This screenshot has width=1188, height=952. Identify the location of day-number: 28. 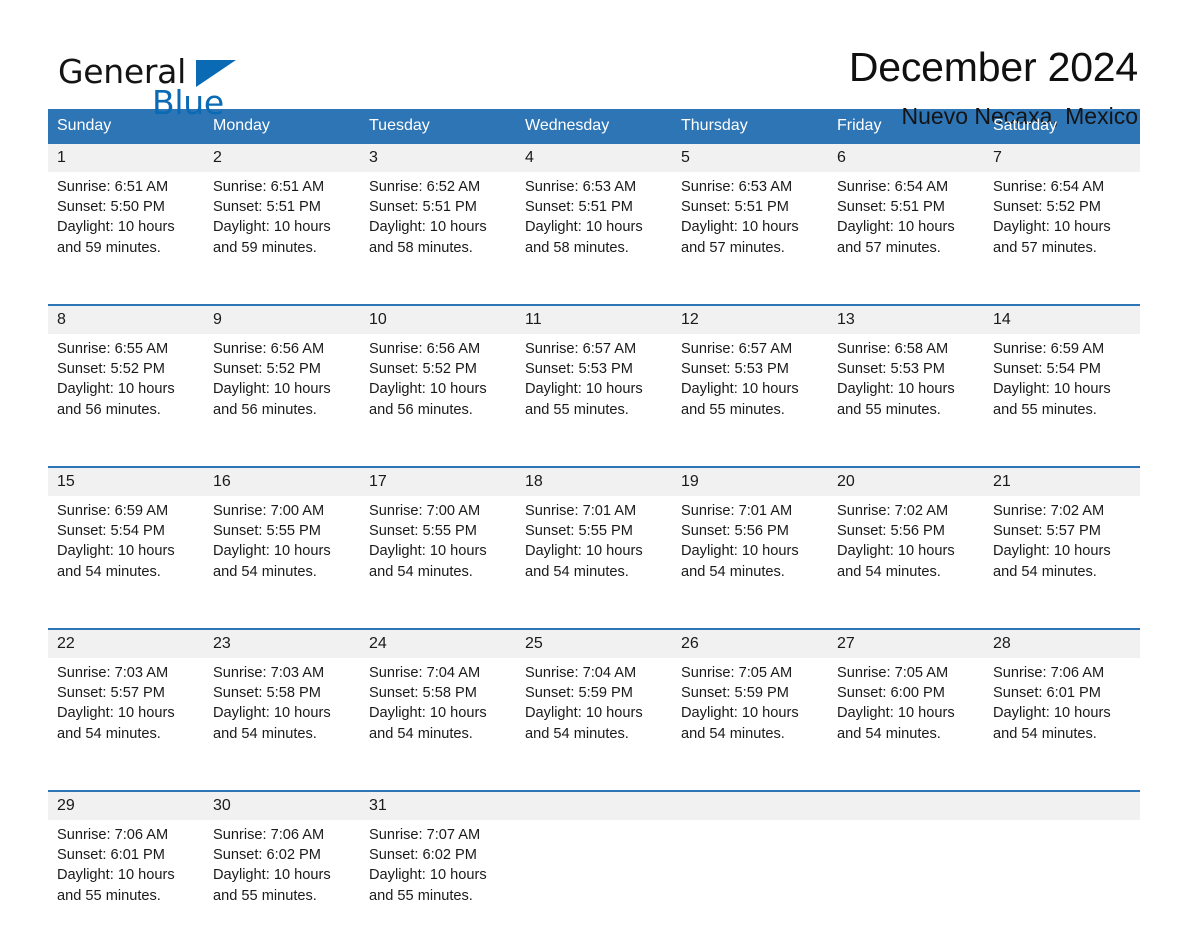
(1062, 643).